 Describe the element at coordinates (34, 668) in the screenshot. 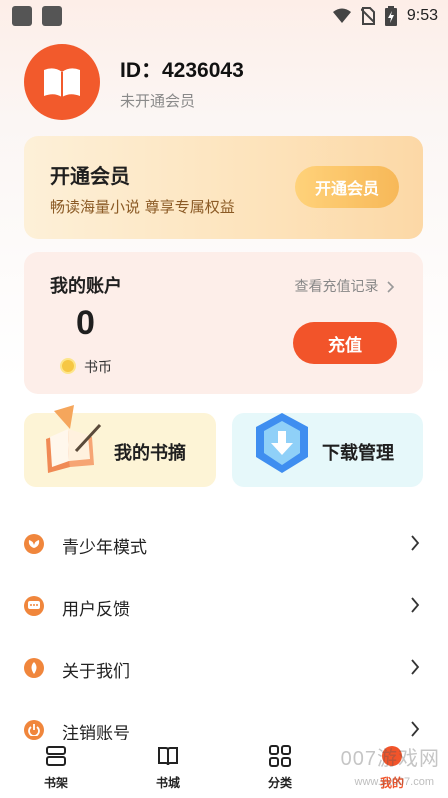

I see `about-icon` at that location.